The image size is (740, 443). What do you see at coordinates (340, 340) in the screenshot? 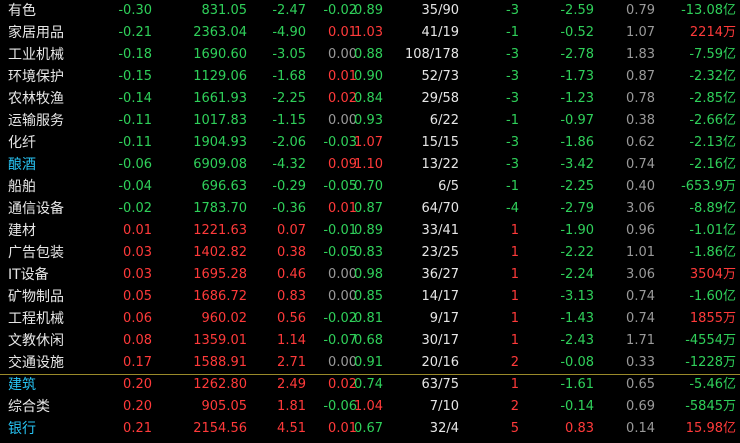
I see `speed-cell: -0.07` at bounding box center [340, 340].